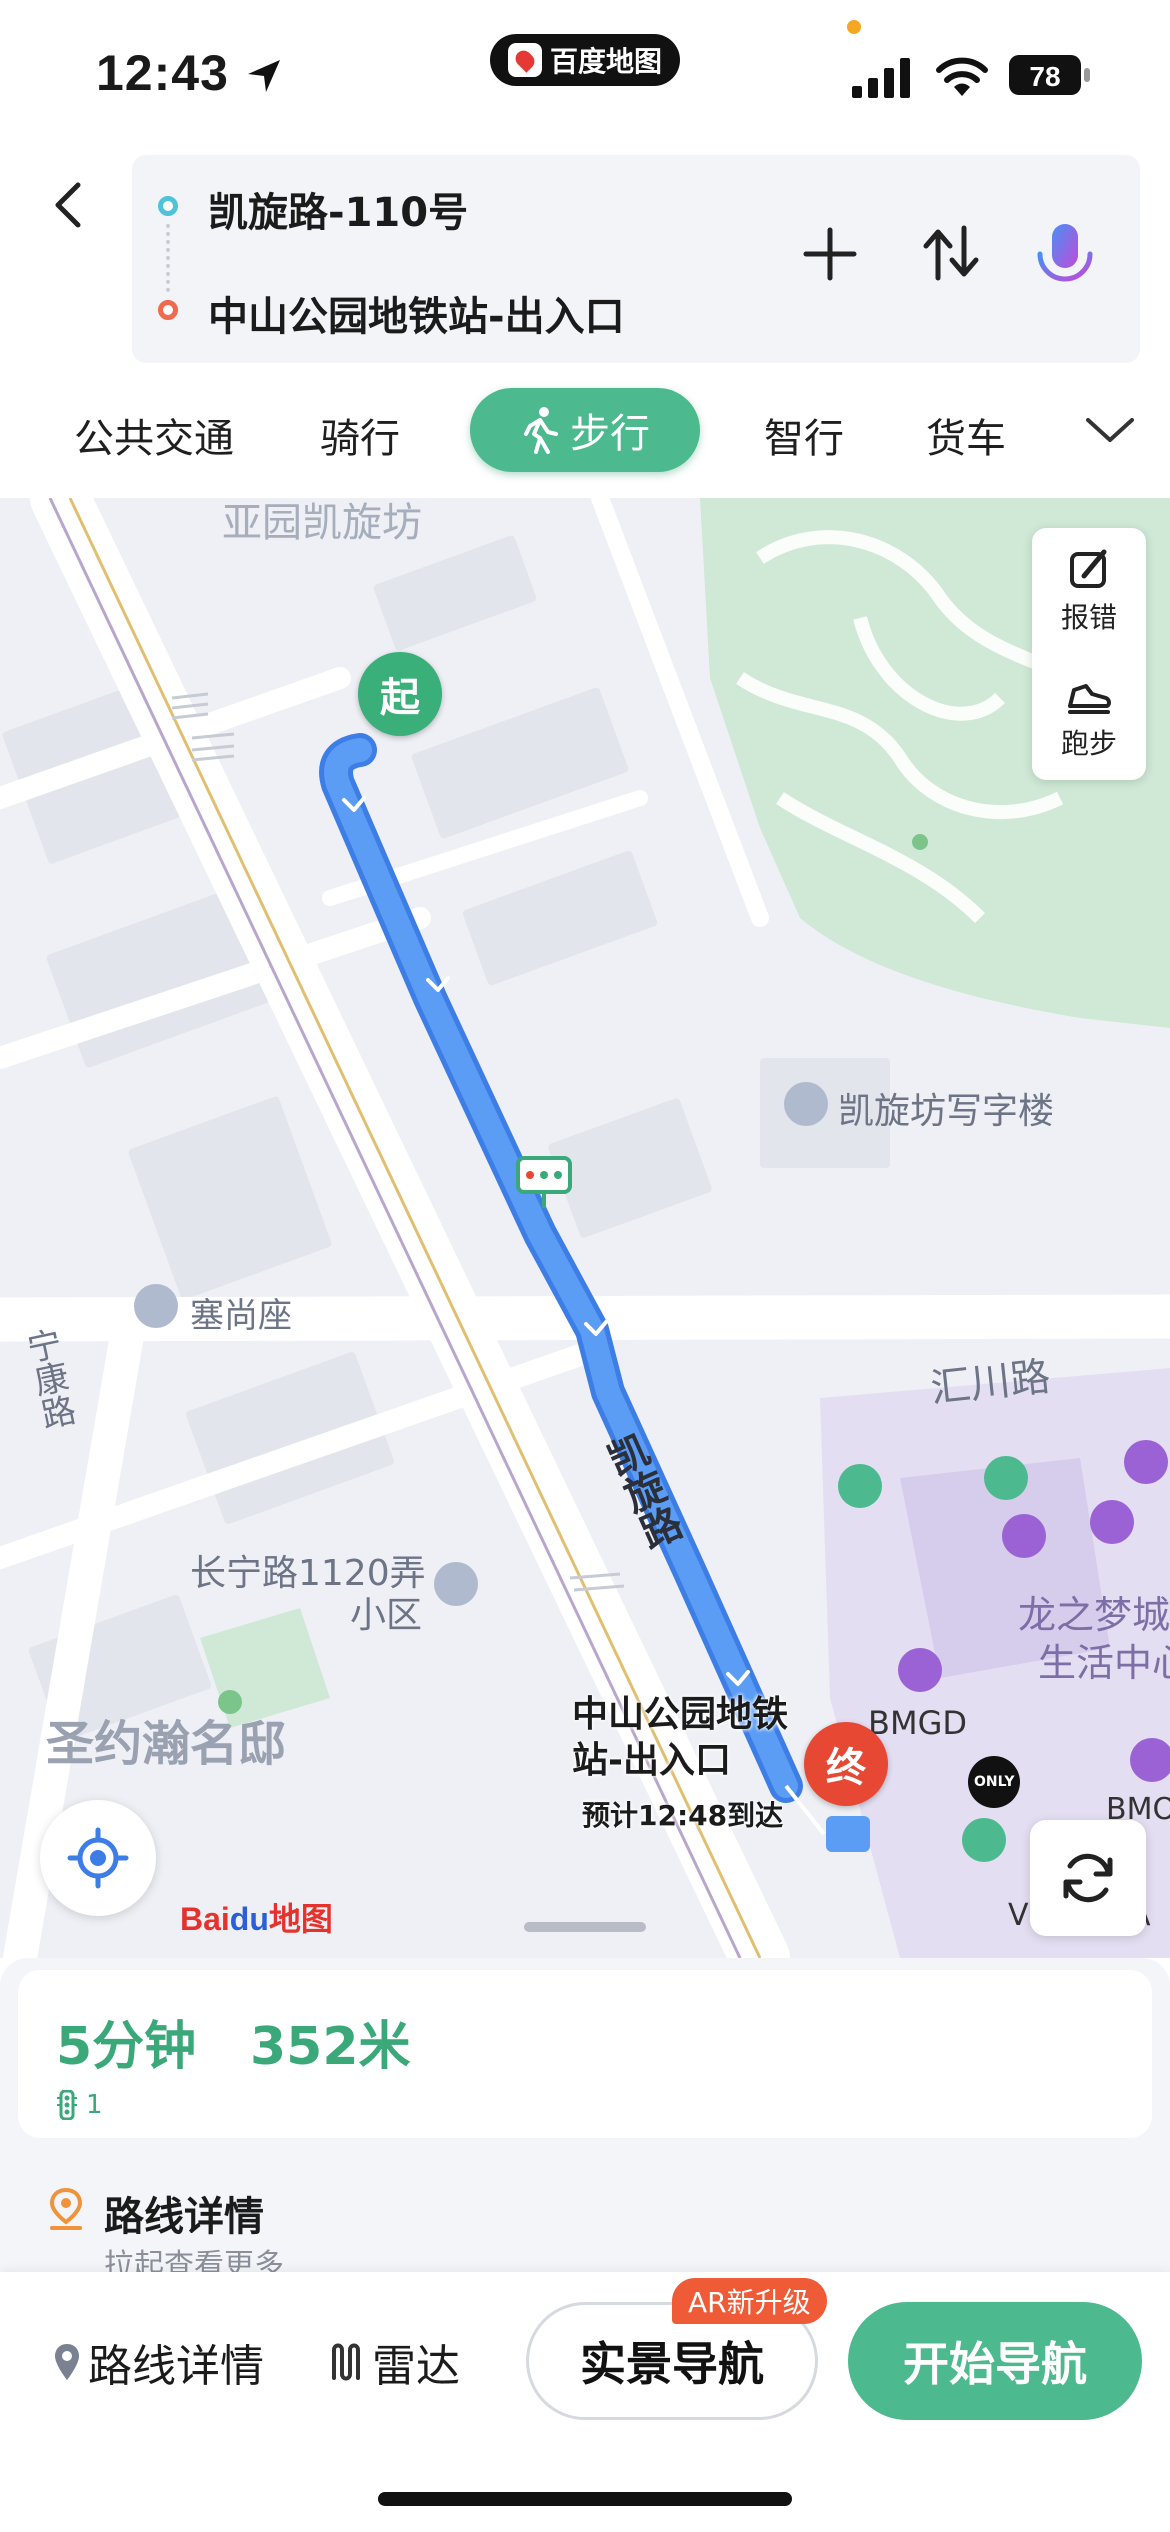 This screenshot has height=2532, width=1170. Describe the element at coordinates (66, 2209) in the screenshot. I see `route-pin-icon` at that location.